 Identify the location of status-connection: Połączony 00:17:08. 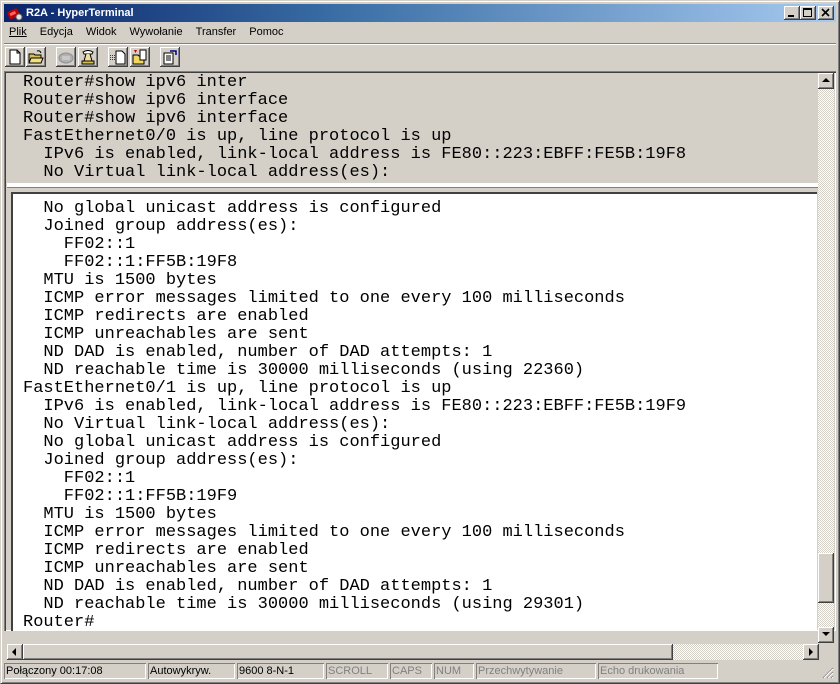
(75, 671).